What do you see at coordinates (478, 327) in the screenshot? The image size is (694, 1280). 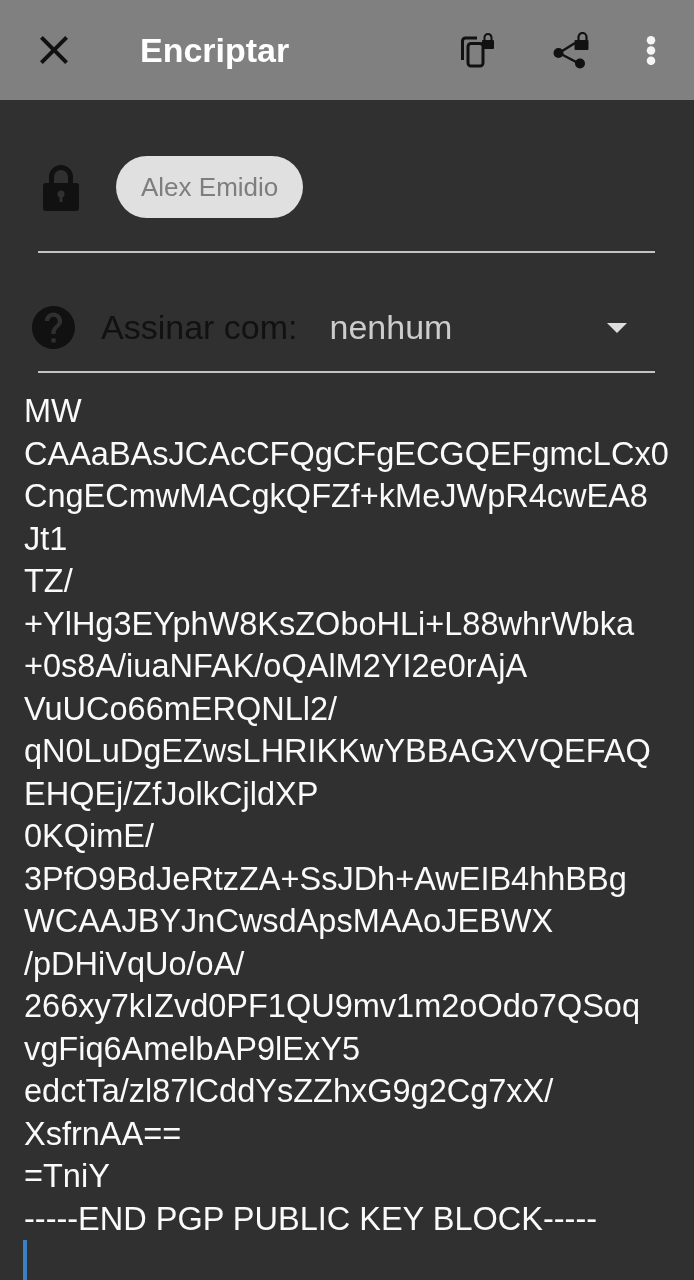 I see `signer-dropdown: nenhum` at bounding box center [478, 327].